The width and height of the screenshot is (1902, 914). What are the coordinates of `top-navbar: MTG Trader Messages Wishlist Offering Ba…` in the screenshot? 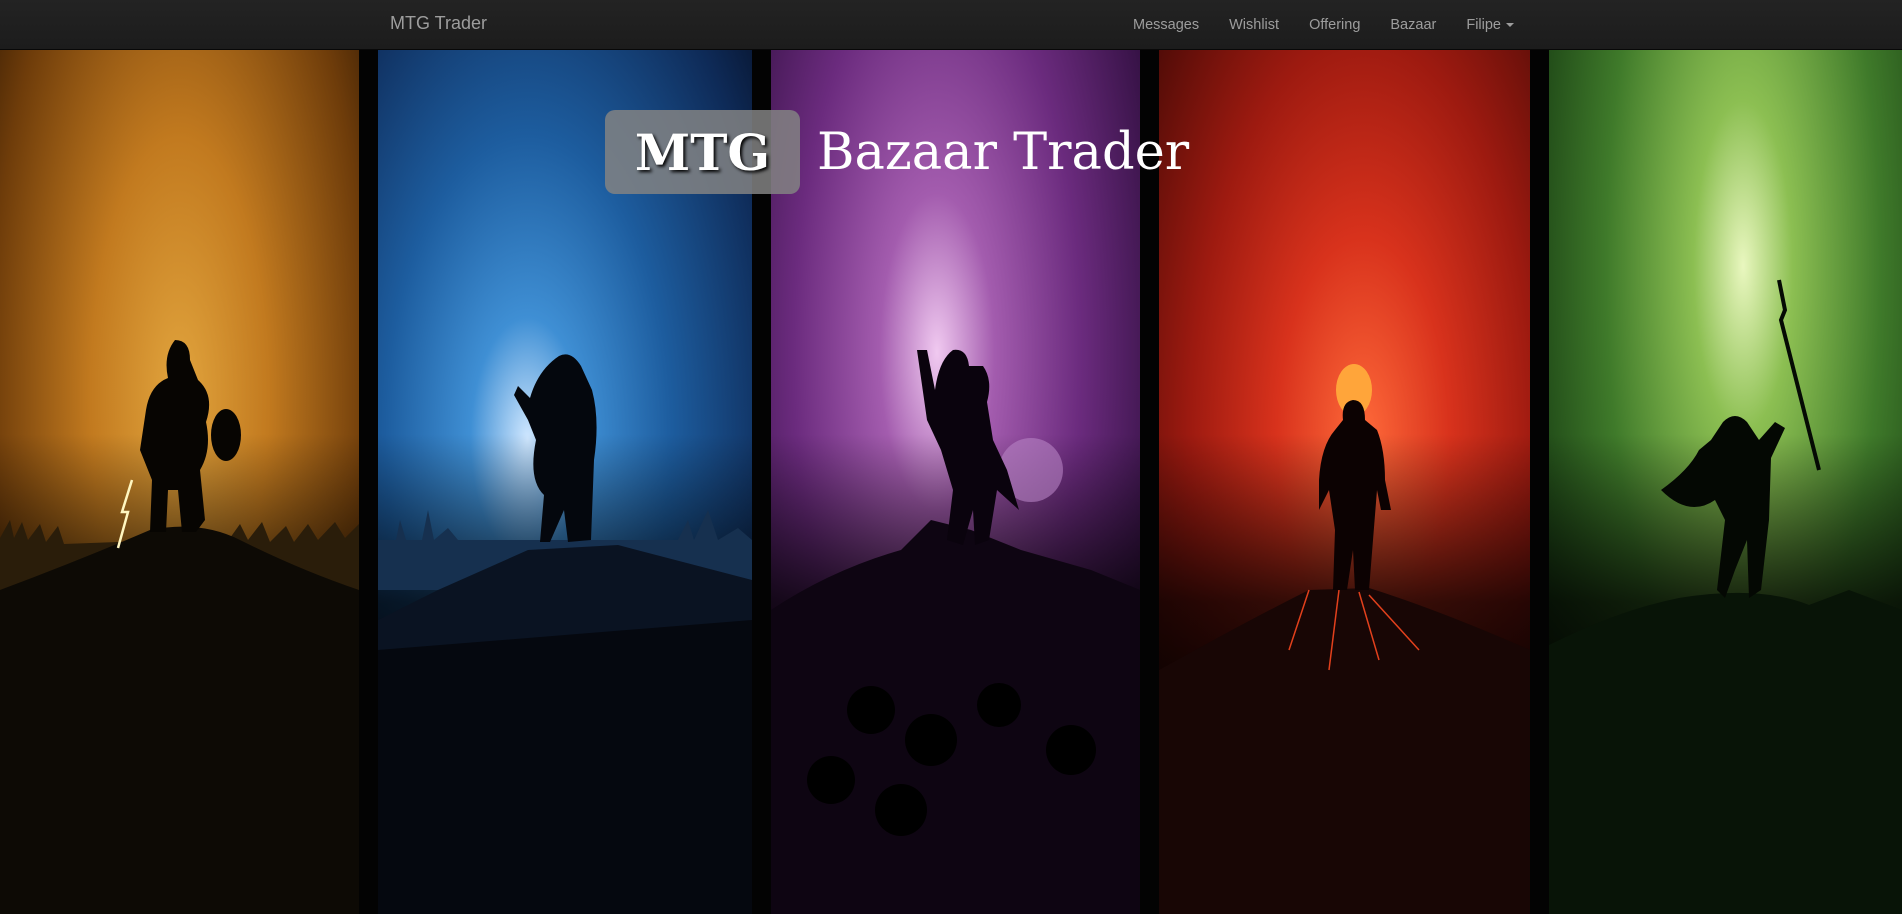 It's located at (951, 25).